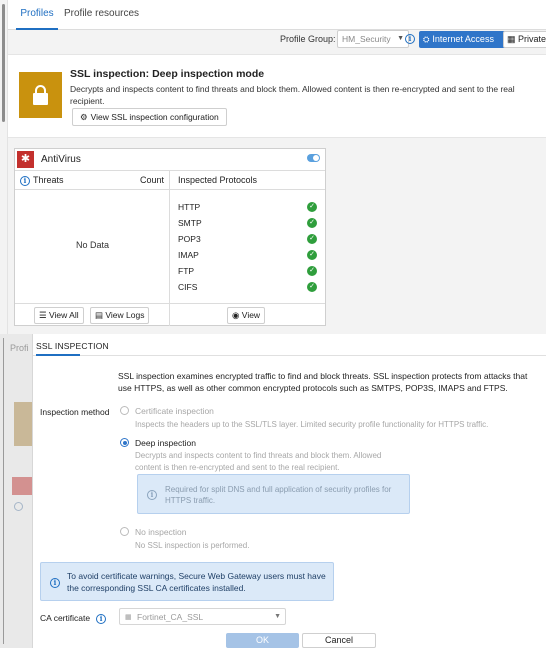  Describe the element at coordinates (40, 95) in the screenshot. I see `lock-icon` at that location.